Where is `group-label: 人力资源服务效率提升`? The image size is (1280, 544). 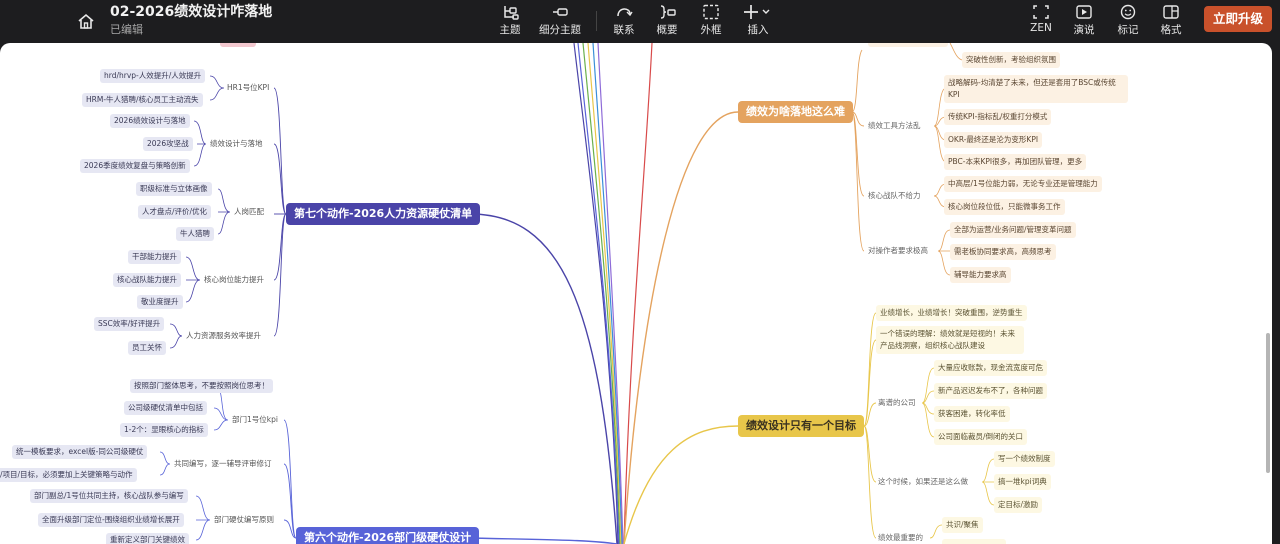 group-label: 人力资源服务效率提升 is located at coordinates (223, 336).